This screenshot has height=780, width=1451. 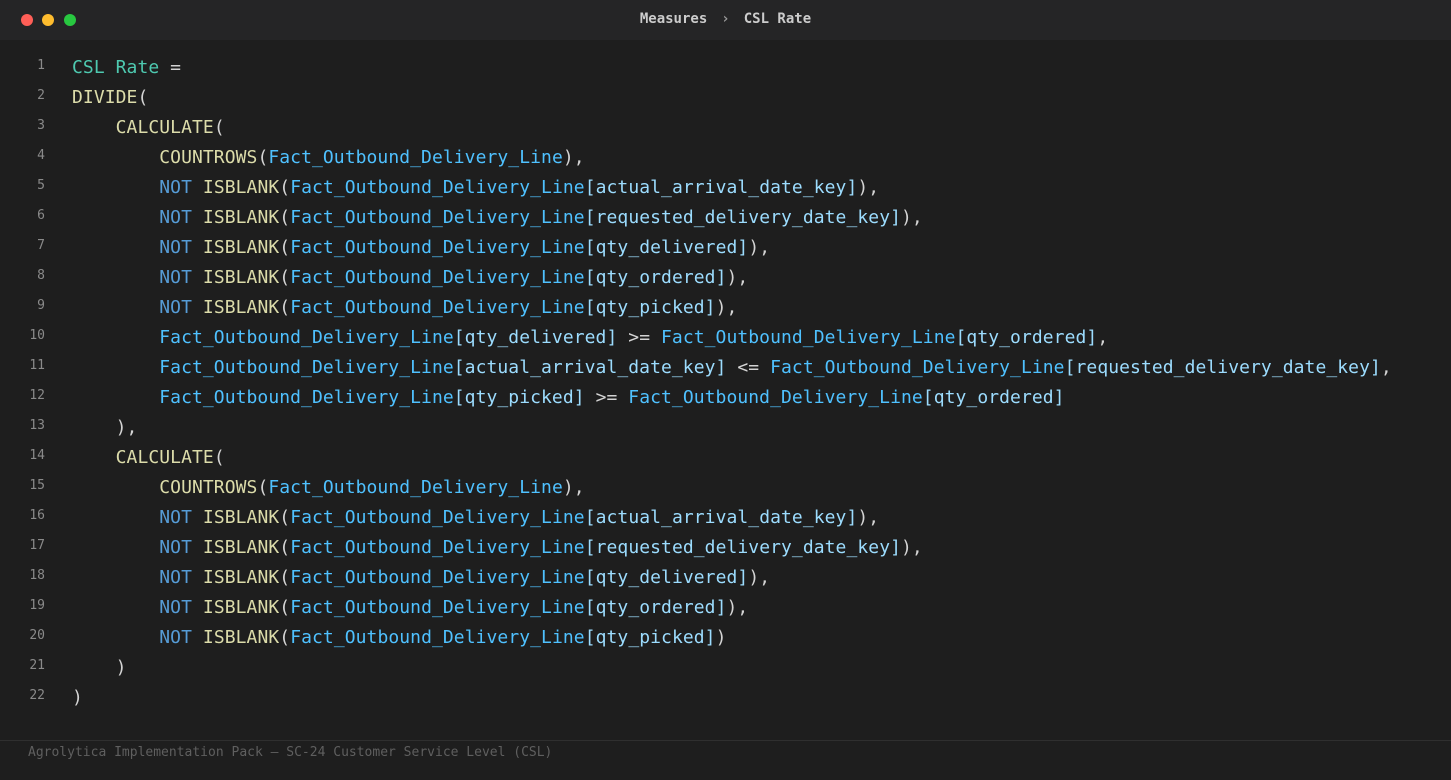 What do you see at coordinates (41, 65) in the screenshot?
I see `line-number: 1` at bounding box center [41, 65].